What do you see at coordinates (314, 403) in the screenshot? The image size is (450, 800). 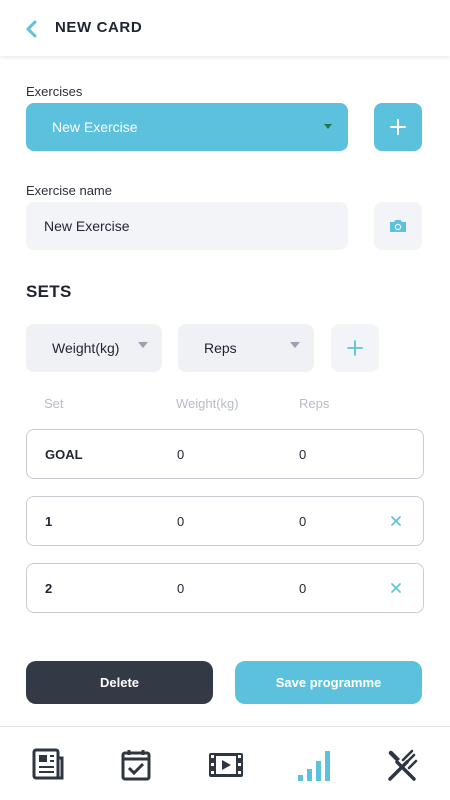 I see `column-header-reps: Reps` at bounding box center [314, 403].